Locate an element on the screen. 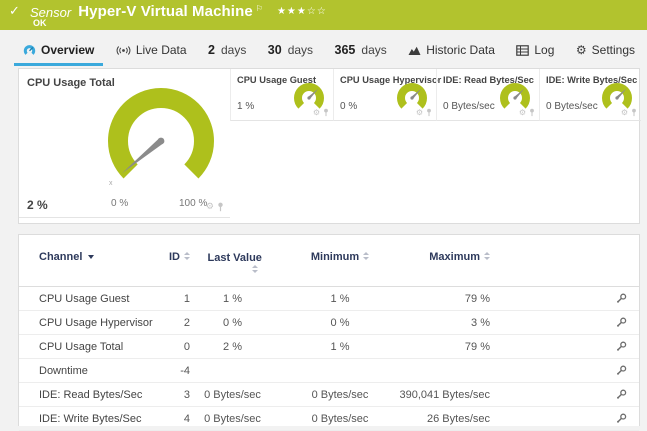 The height and width of the screenshot is (431, 647). gauge-min-marker: x is located at coordinates (111, 183).